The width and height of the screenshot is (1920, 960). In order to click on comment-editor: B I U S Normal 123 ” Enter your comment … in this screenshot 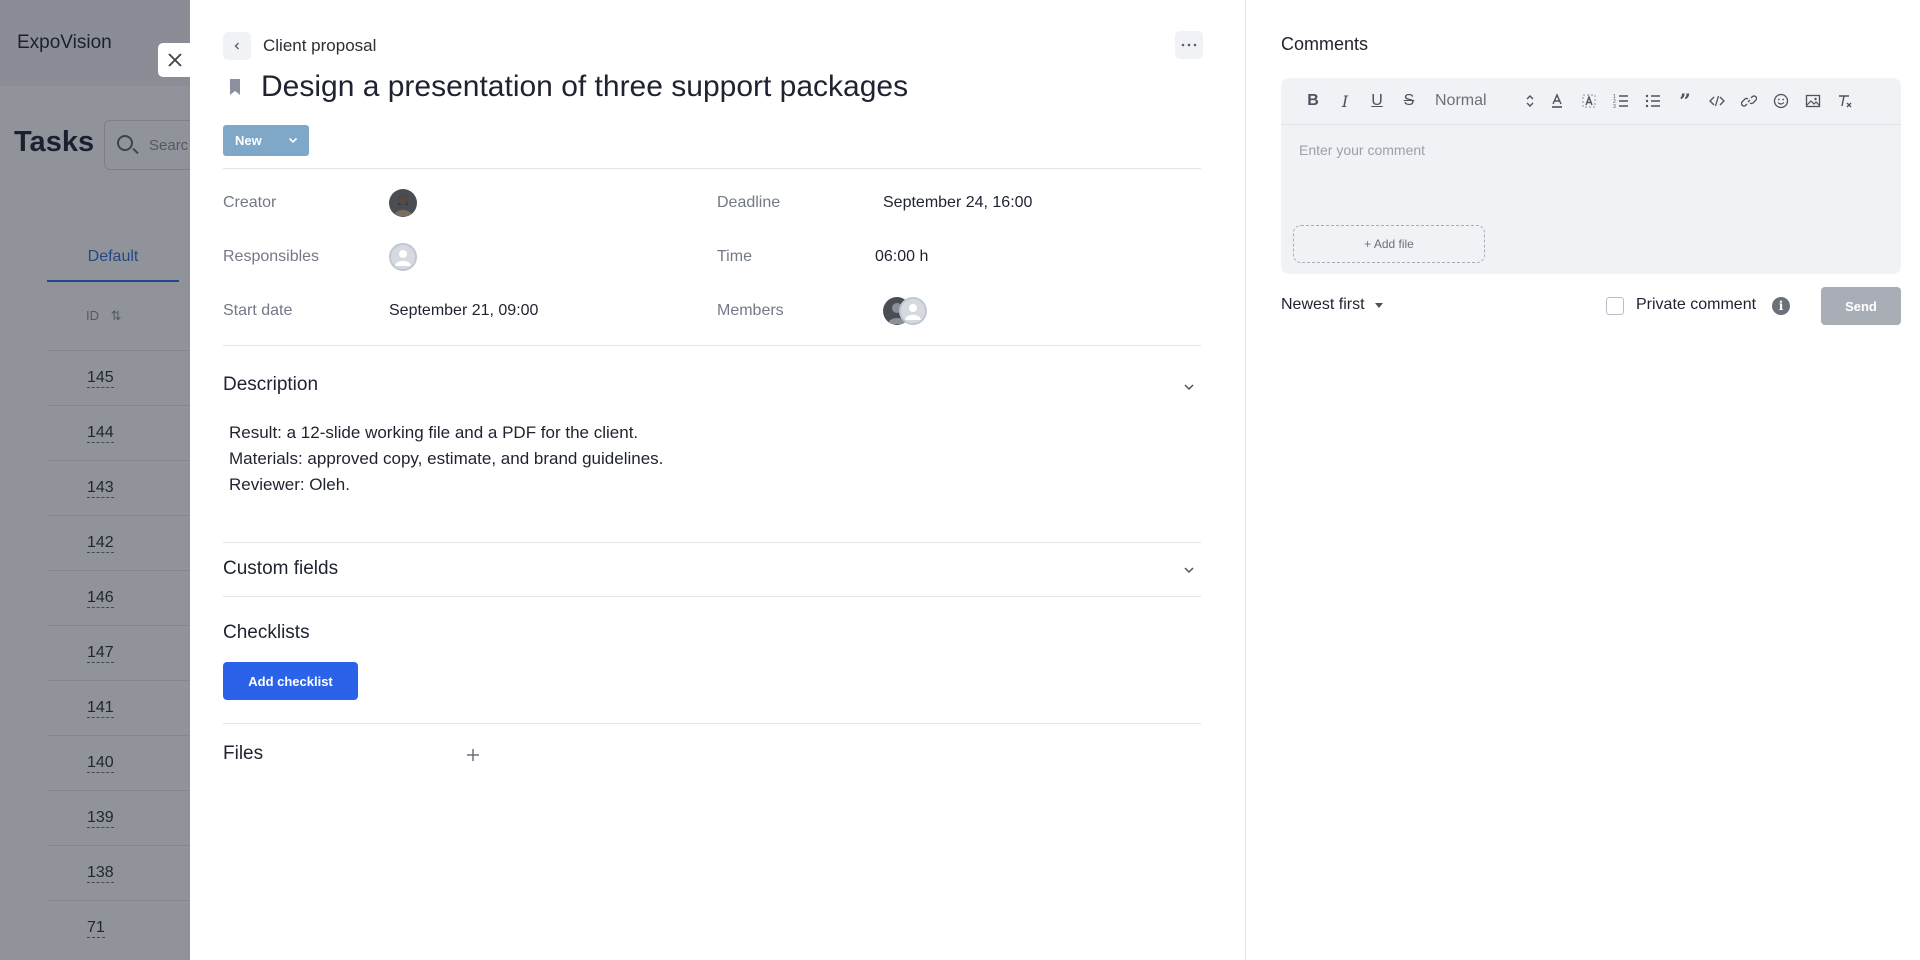, I will do `click(1591, 176)`.